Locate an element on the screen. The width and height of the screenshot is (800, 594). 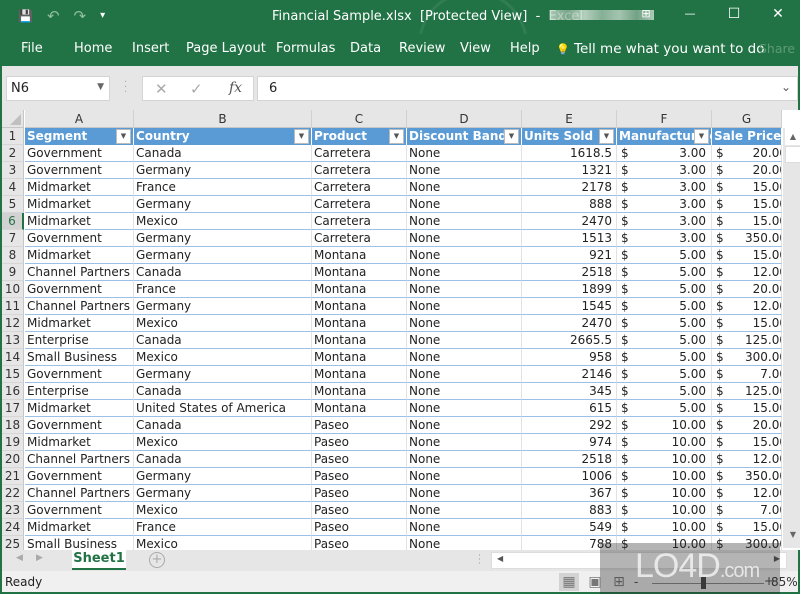
filter-dropdown-icon: ▼ is located at coordinates (606, 136).